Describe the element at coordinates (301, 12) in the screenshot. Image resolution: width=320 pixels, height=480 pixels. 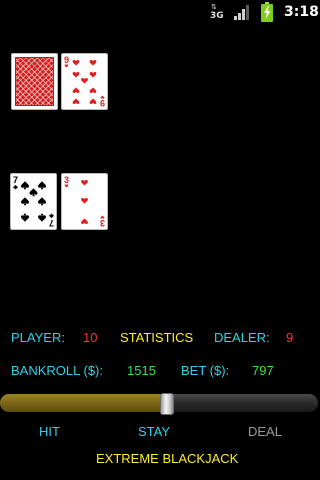
I see `clock-time: 3:18` at that location.